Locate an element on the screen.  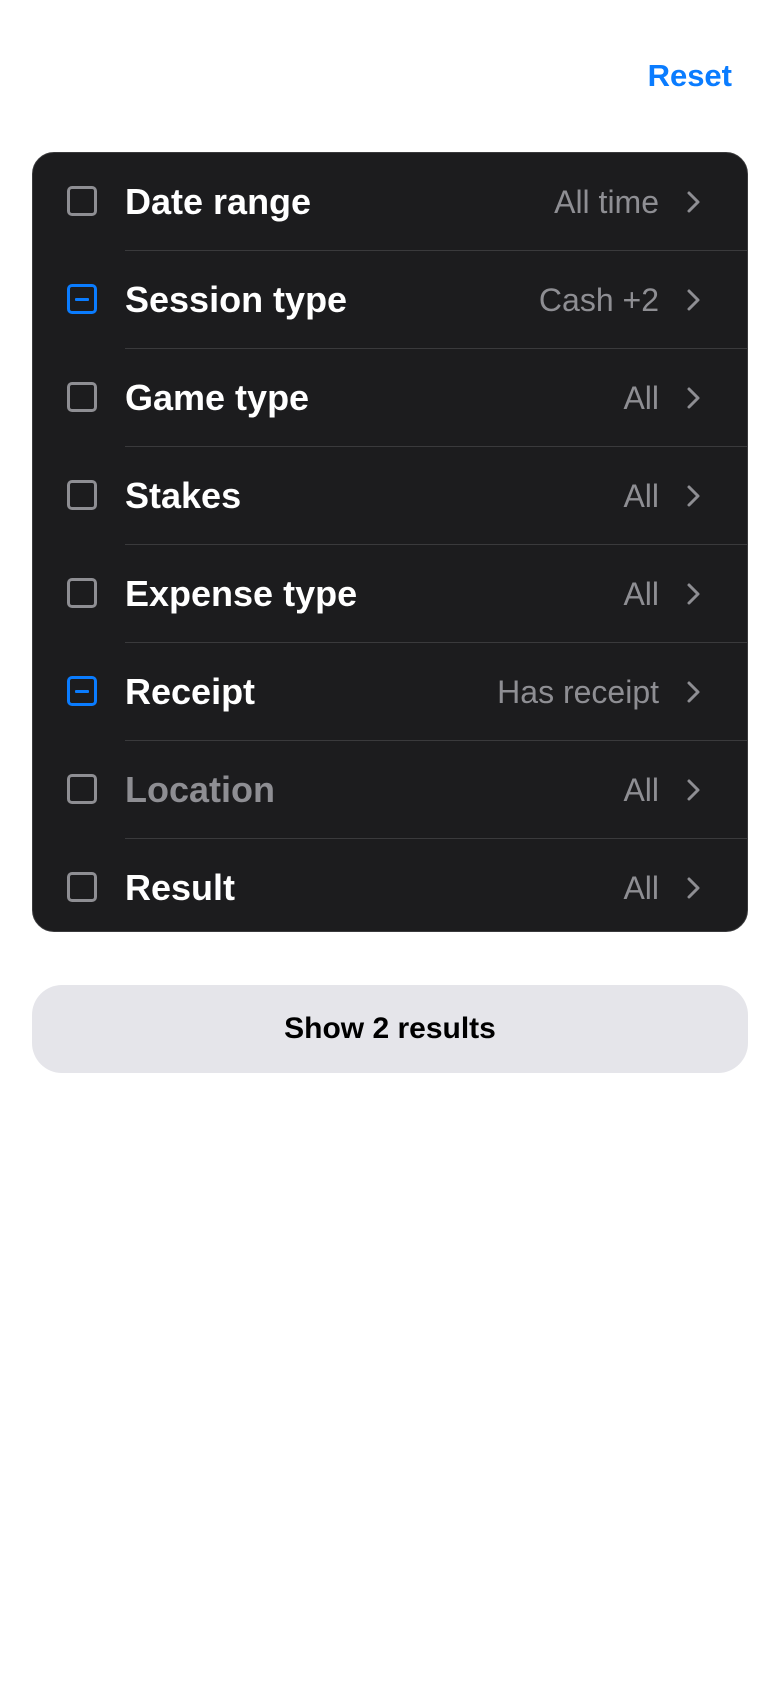
filter-value: All time is located at coordinates (606, 202).